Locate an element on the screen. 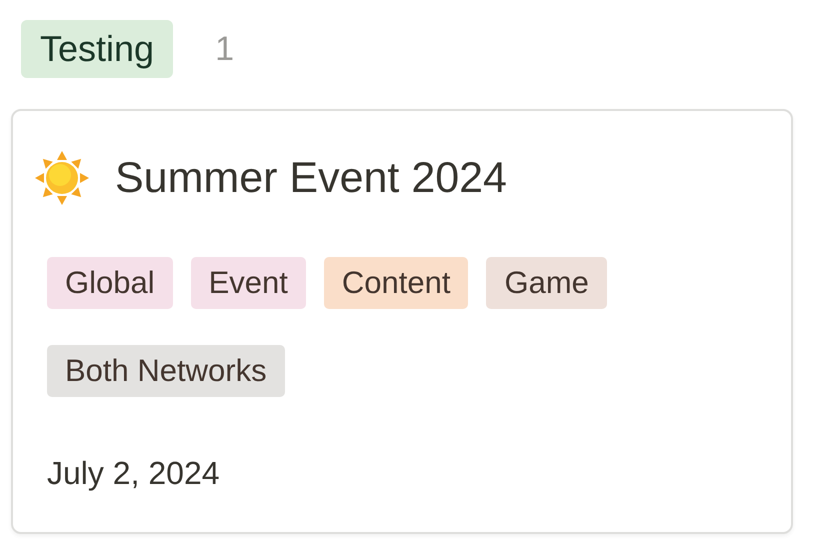 Image resolution: width=822 pixels, height=543 pixels. tag: Global is located at coordinates (110, 283).